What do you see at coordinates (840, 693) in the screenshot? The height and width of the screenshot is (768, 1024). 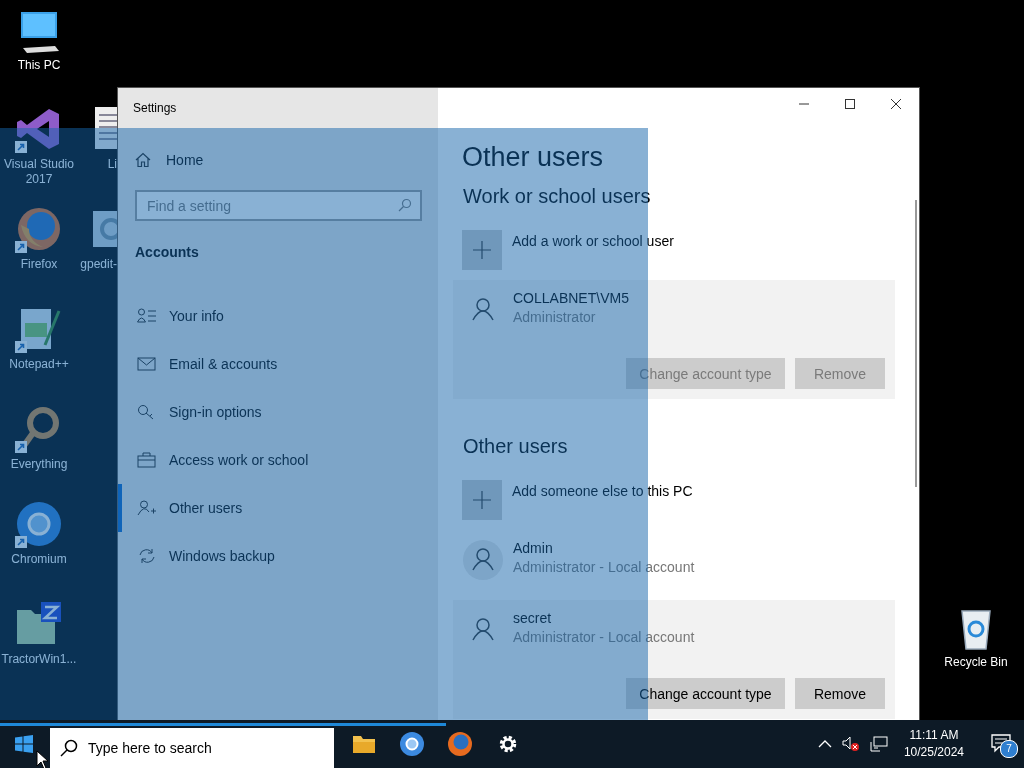 I see `remove-button: Remove` at bounding box center [840, 693].